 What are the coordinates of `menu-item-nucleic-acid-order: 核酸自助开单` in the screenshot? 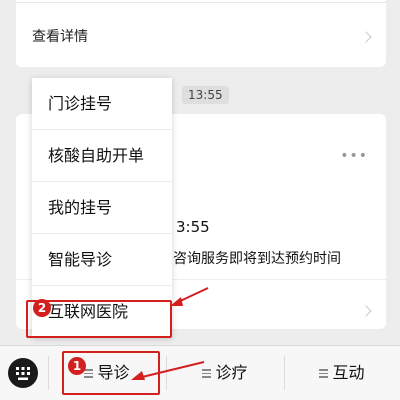 It's located at (102, 156).